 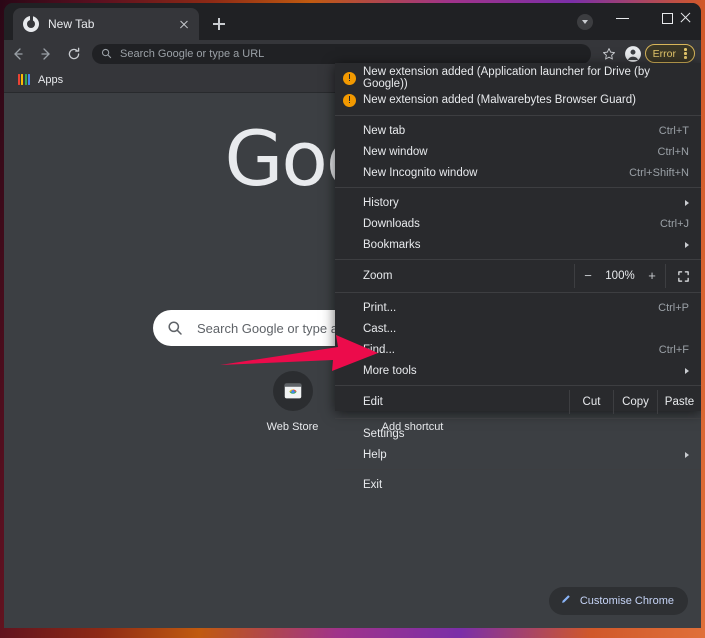 I want to click on menu-item-label: New Incognito window, so click(x=420, y=172).